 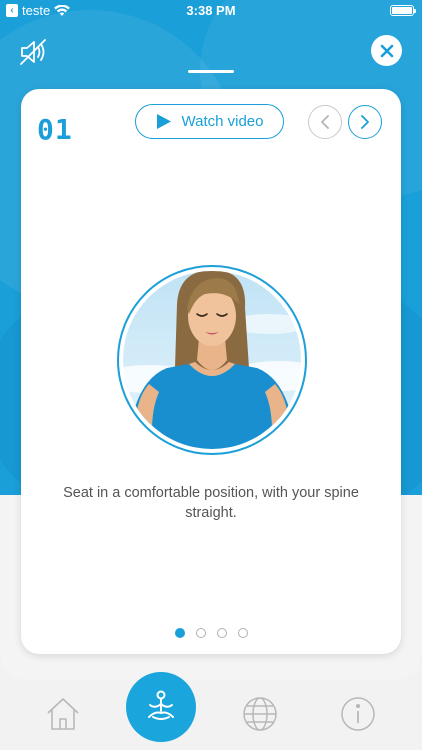 I want to click on chevron-right-icon, so click(x=365, y=122).